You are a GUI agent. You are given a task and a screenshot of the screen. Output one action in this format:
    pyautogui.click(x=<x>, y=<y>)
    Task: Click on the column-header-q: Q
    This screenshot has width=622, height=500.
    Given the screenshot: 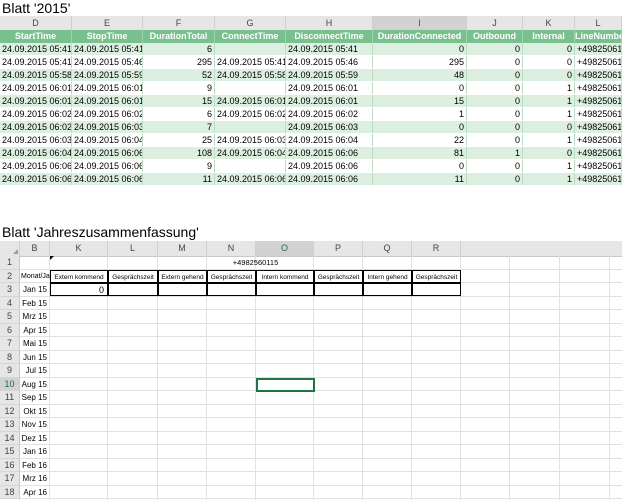 What is the action you would take?
    pyautogui.click(x=387, y=248)
    